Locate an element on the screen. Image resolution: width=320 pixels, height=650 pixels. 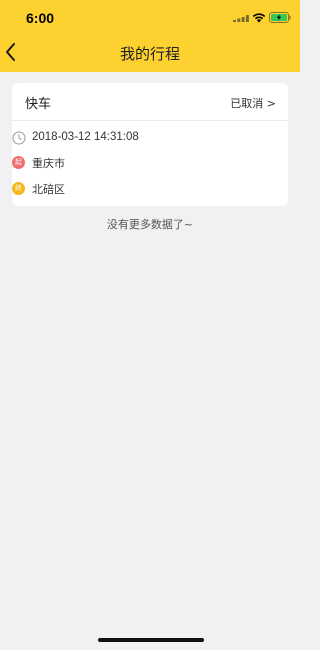
nav-bar: 我的行程 is located at coordinates (150, 53).